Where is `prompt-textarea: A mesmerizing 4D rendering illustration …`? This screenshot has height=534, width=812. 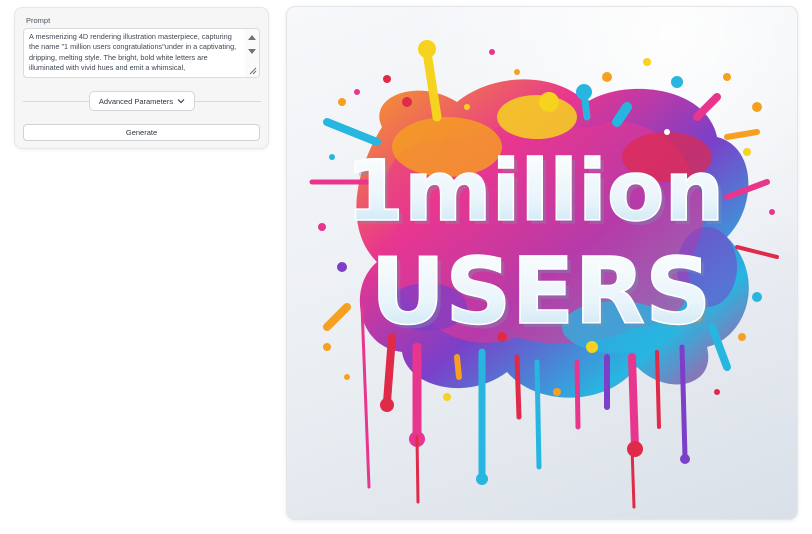
prompt-textarea: A mesmerizing 4D rendering illustration … is located at coordinates (135, 54).